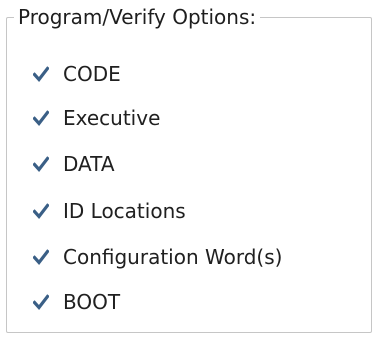 The height and width of the screenshot is (339, 374). I want to click on boot-checkbox, so click(41, 302).